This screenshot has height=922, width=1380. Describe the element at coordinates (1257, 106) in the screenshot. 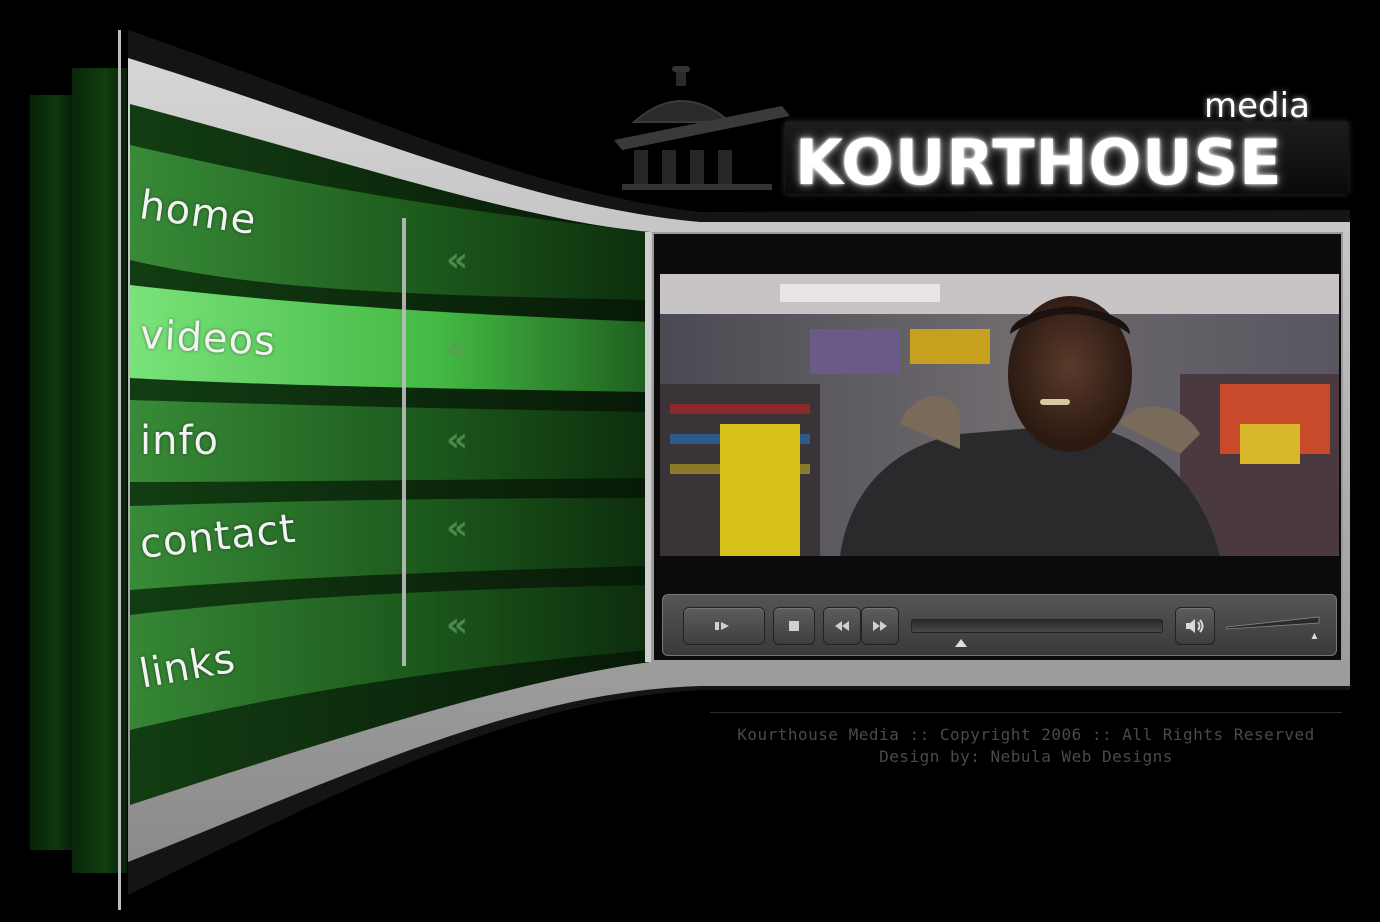

I see `logo-tagline: media` at that location.